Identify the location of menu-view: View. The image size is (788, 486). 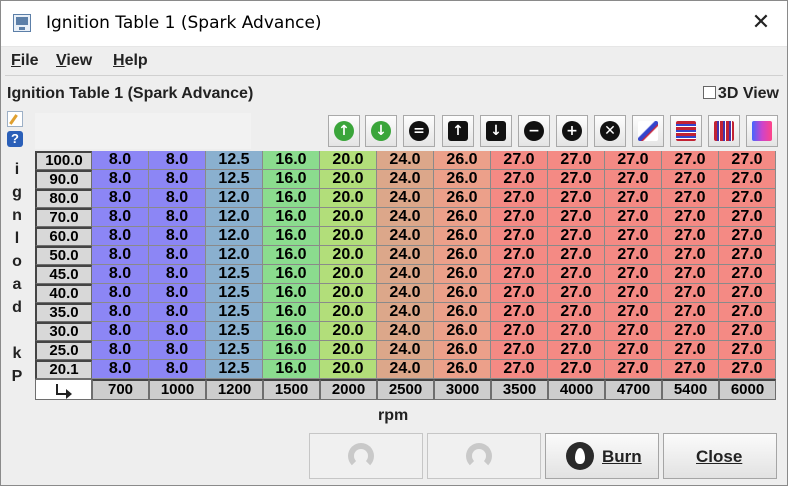
(74, 61).